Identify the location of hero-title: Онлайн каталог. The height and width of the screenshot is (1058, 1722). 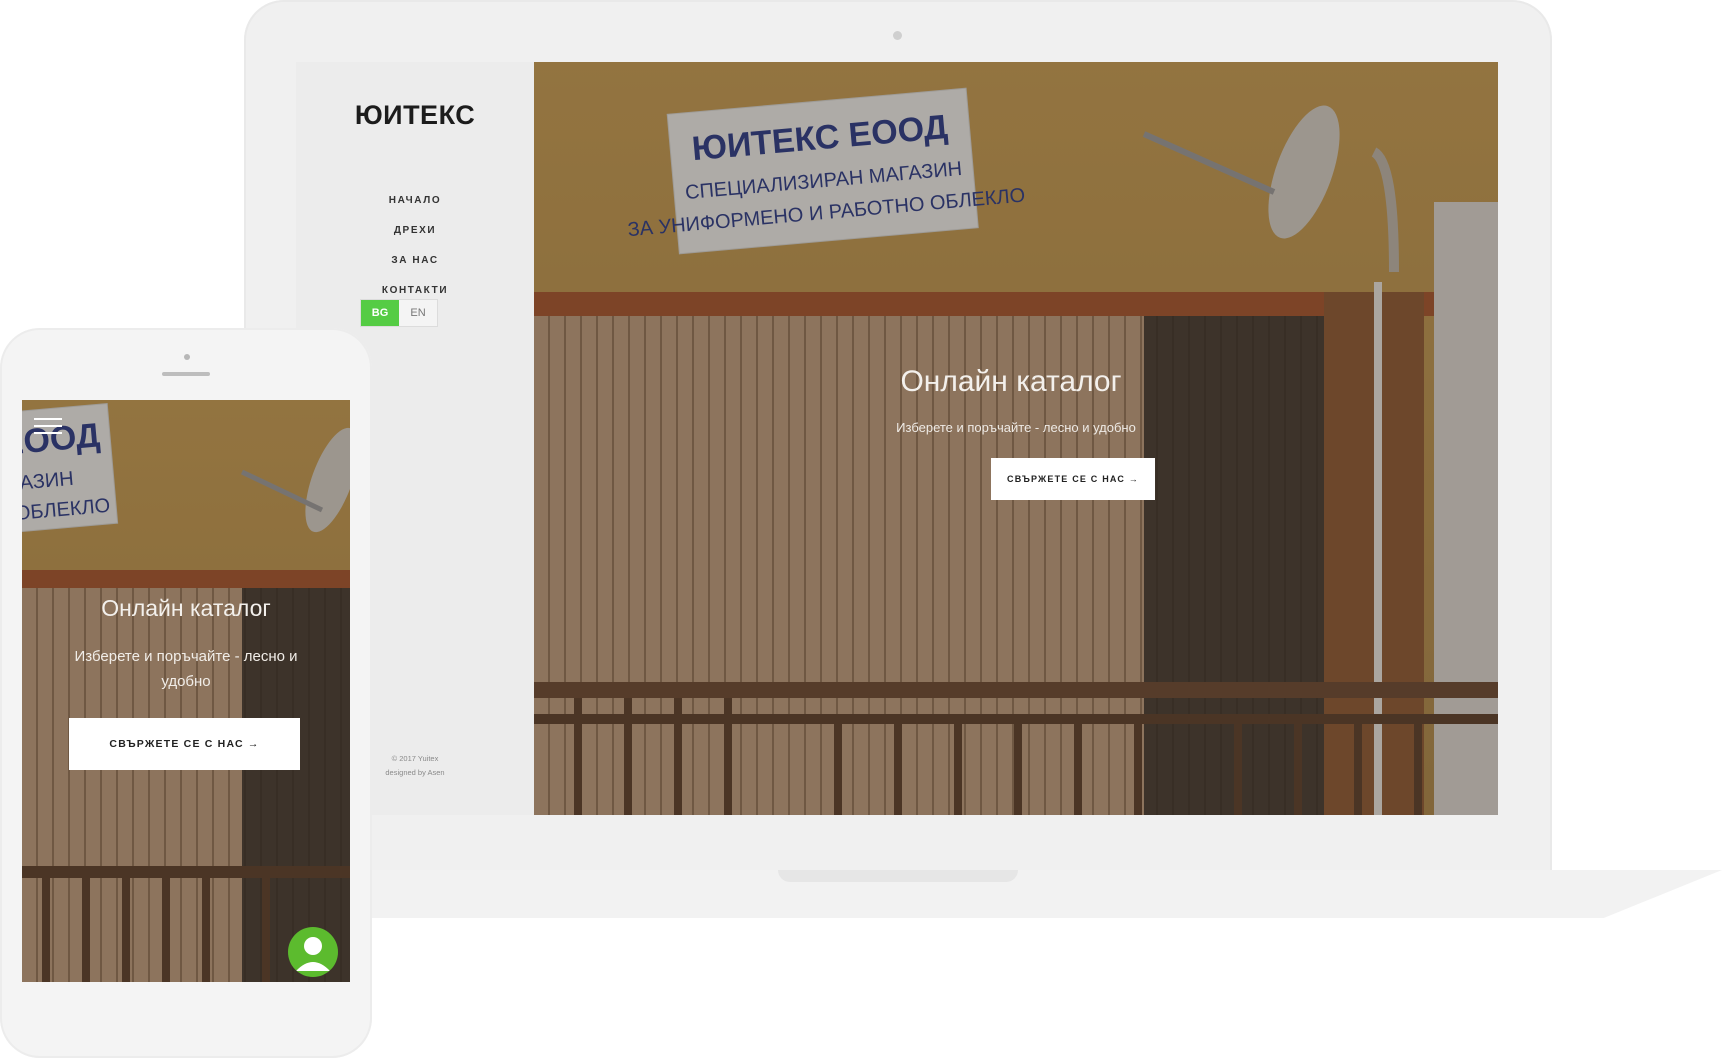
(1011, 381).